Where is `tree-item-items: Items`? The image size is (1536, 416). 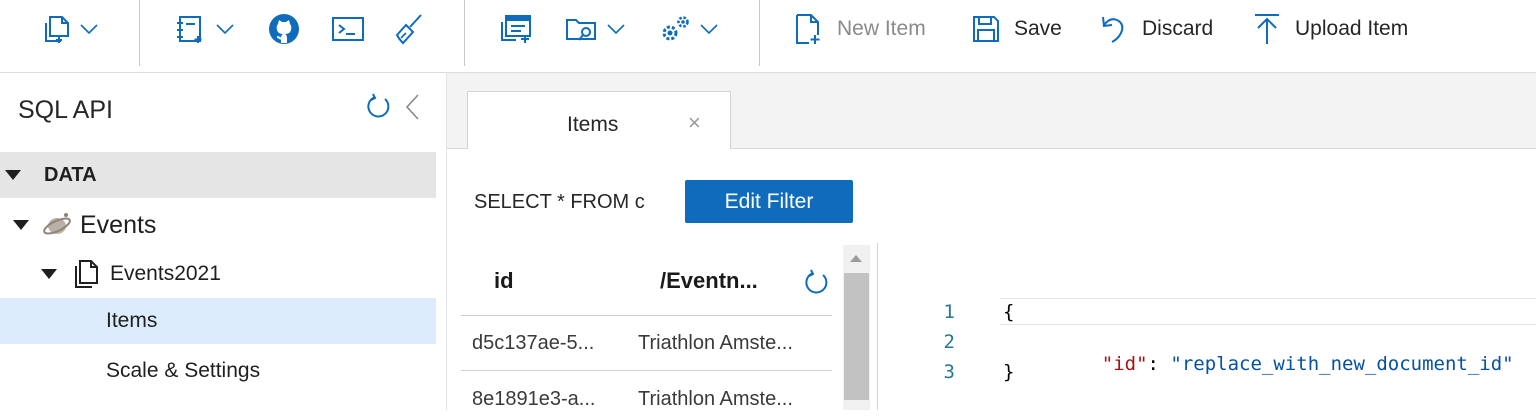 tree-item-items: Items is located at coordinates (218, 321).